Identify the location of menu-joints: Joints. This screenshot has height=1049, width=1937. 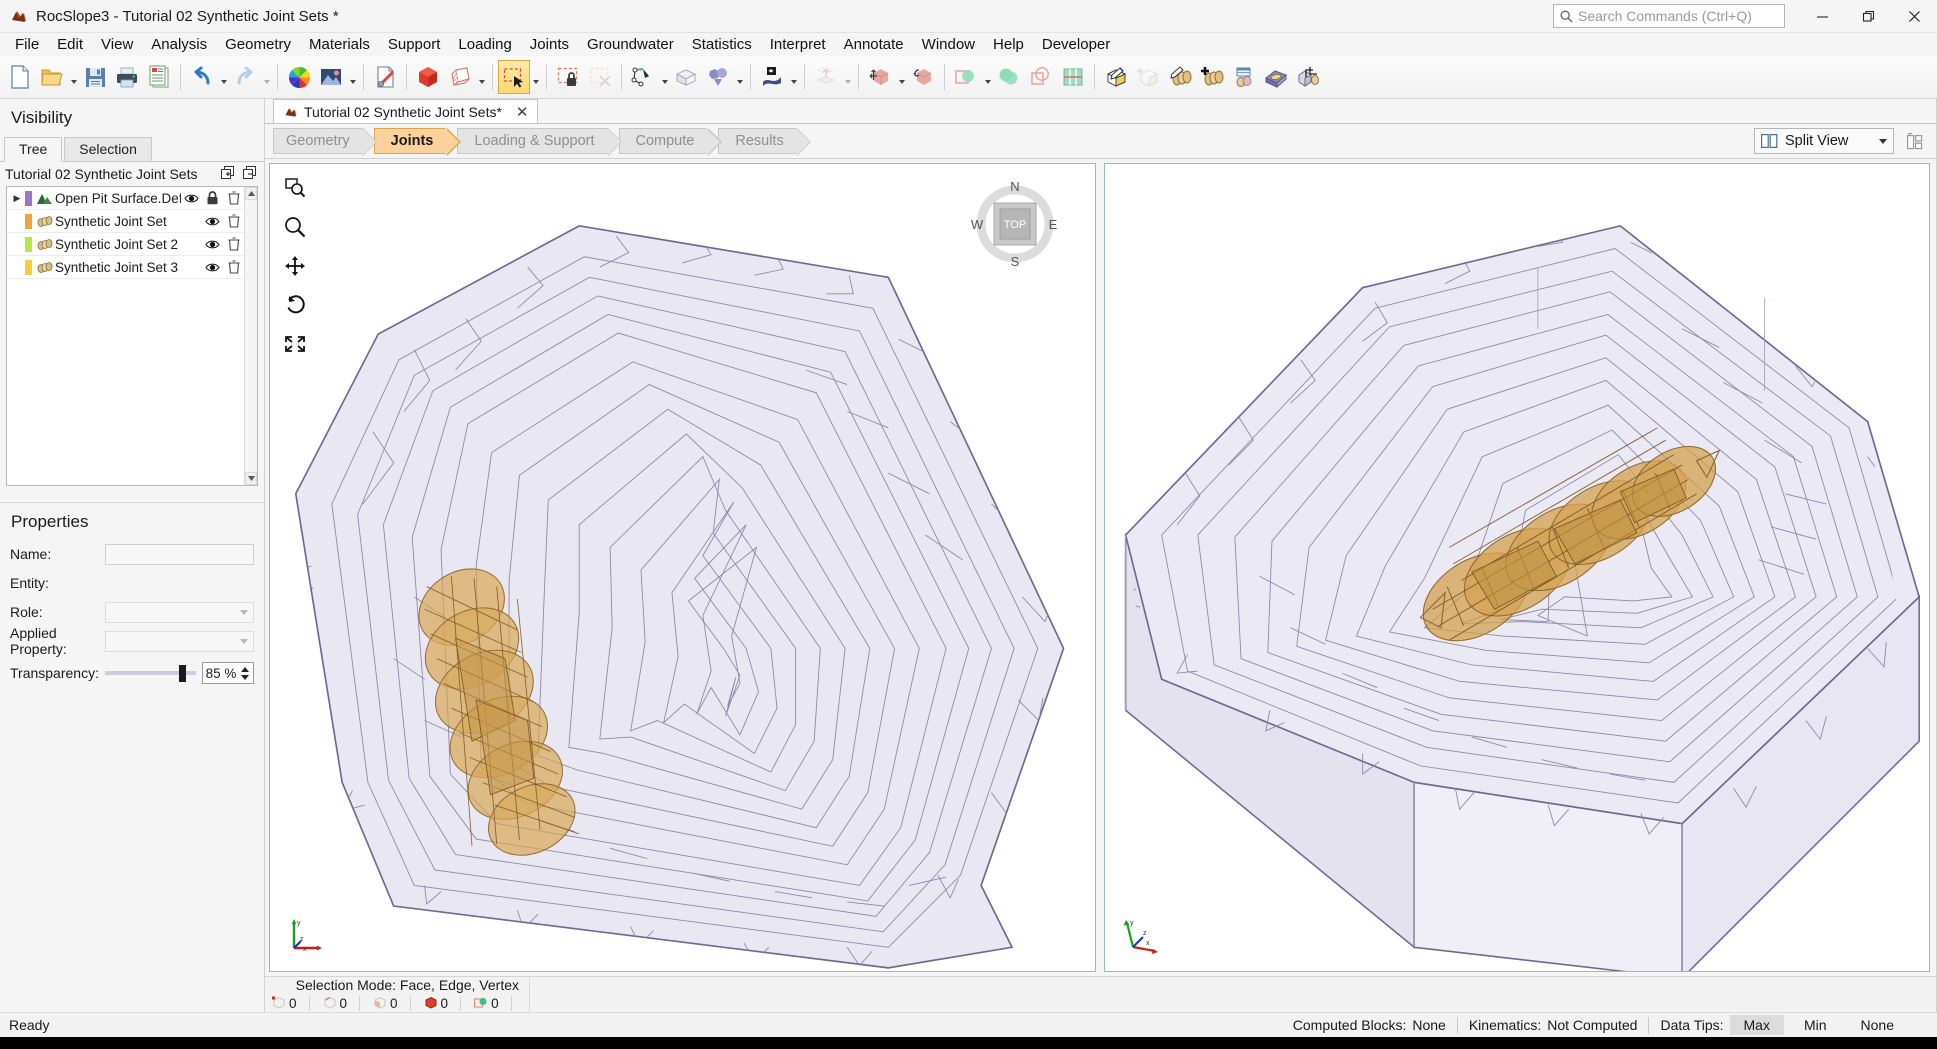
(549, 44).